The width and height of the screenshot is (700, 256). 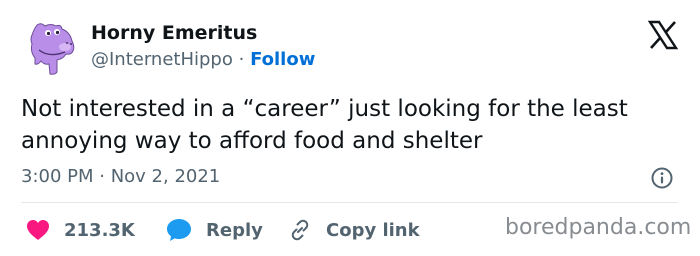 What do you see at coordinates (282, 59) in the screenshot?
I see `follow-button: Follow` at bounding box center [282, 59].